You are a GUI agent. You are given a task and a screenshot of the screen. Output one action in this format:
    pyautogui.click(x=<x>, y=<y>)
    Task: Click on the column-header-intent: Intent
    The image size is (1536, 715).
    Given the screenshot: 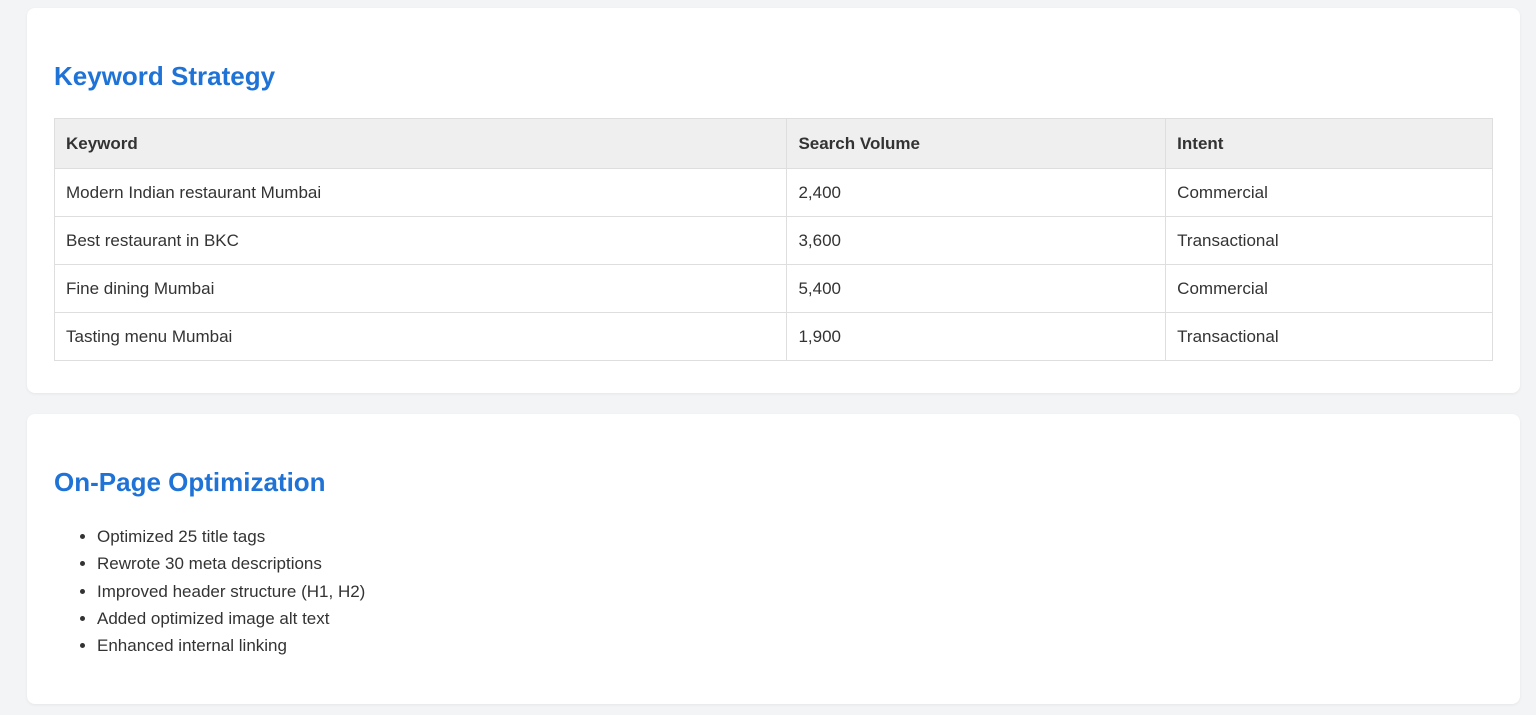 What is the action you would take?
    pyautogui.click(x=1329, y=143)
    